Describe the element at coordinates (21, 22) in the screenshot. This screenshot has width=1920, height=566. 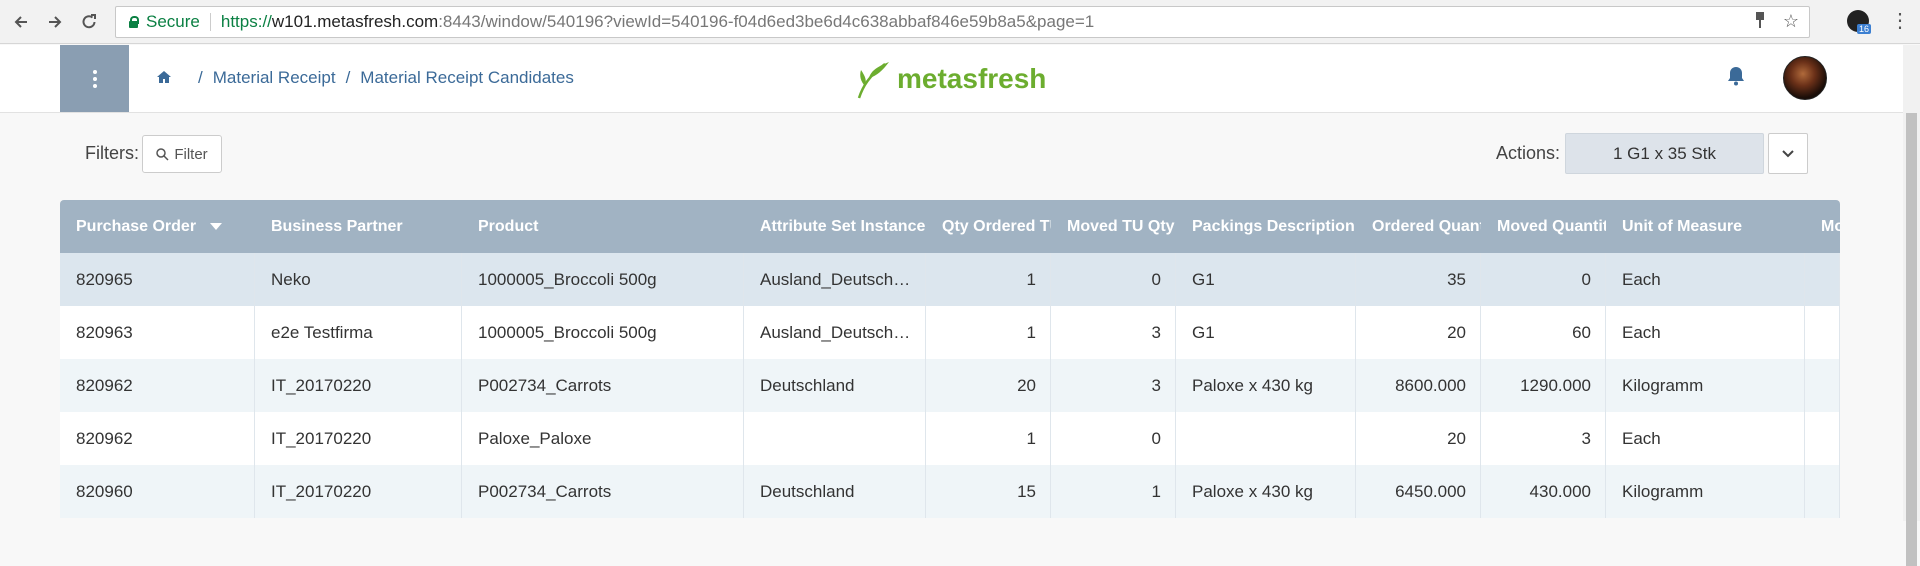
I see `back-arrow-icon` at that location.